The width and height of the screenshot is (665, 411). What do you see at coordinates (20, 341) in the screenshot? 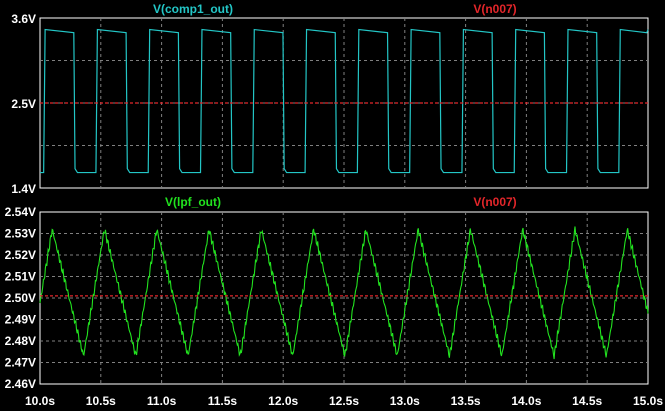
I see `y-tick-bottom: 2.48V` at bounding box center [20, 341].